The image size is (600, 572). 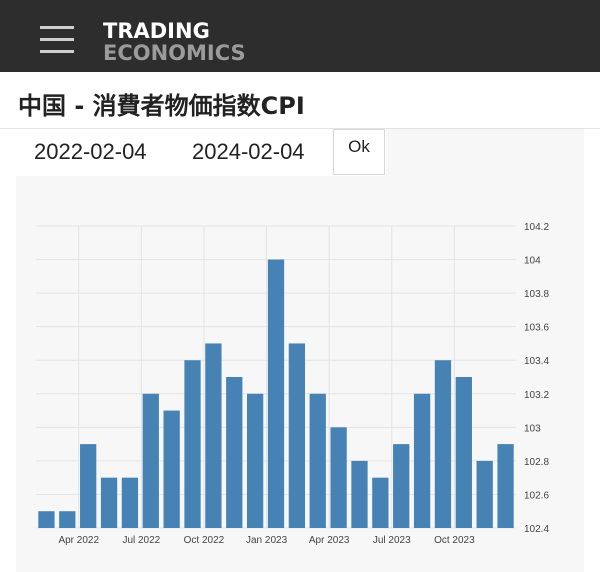 I want to click on x-tick-label: Jan 2023, so click(x=267, y=540).